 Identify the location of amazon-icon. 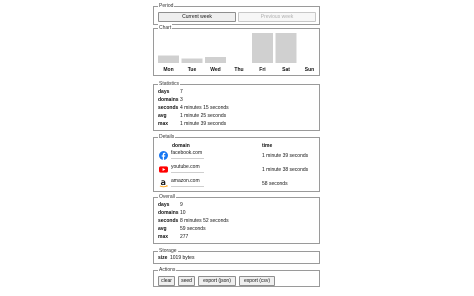
(163, 184).